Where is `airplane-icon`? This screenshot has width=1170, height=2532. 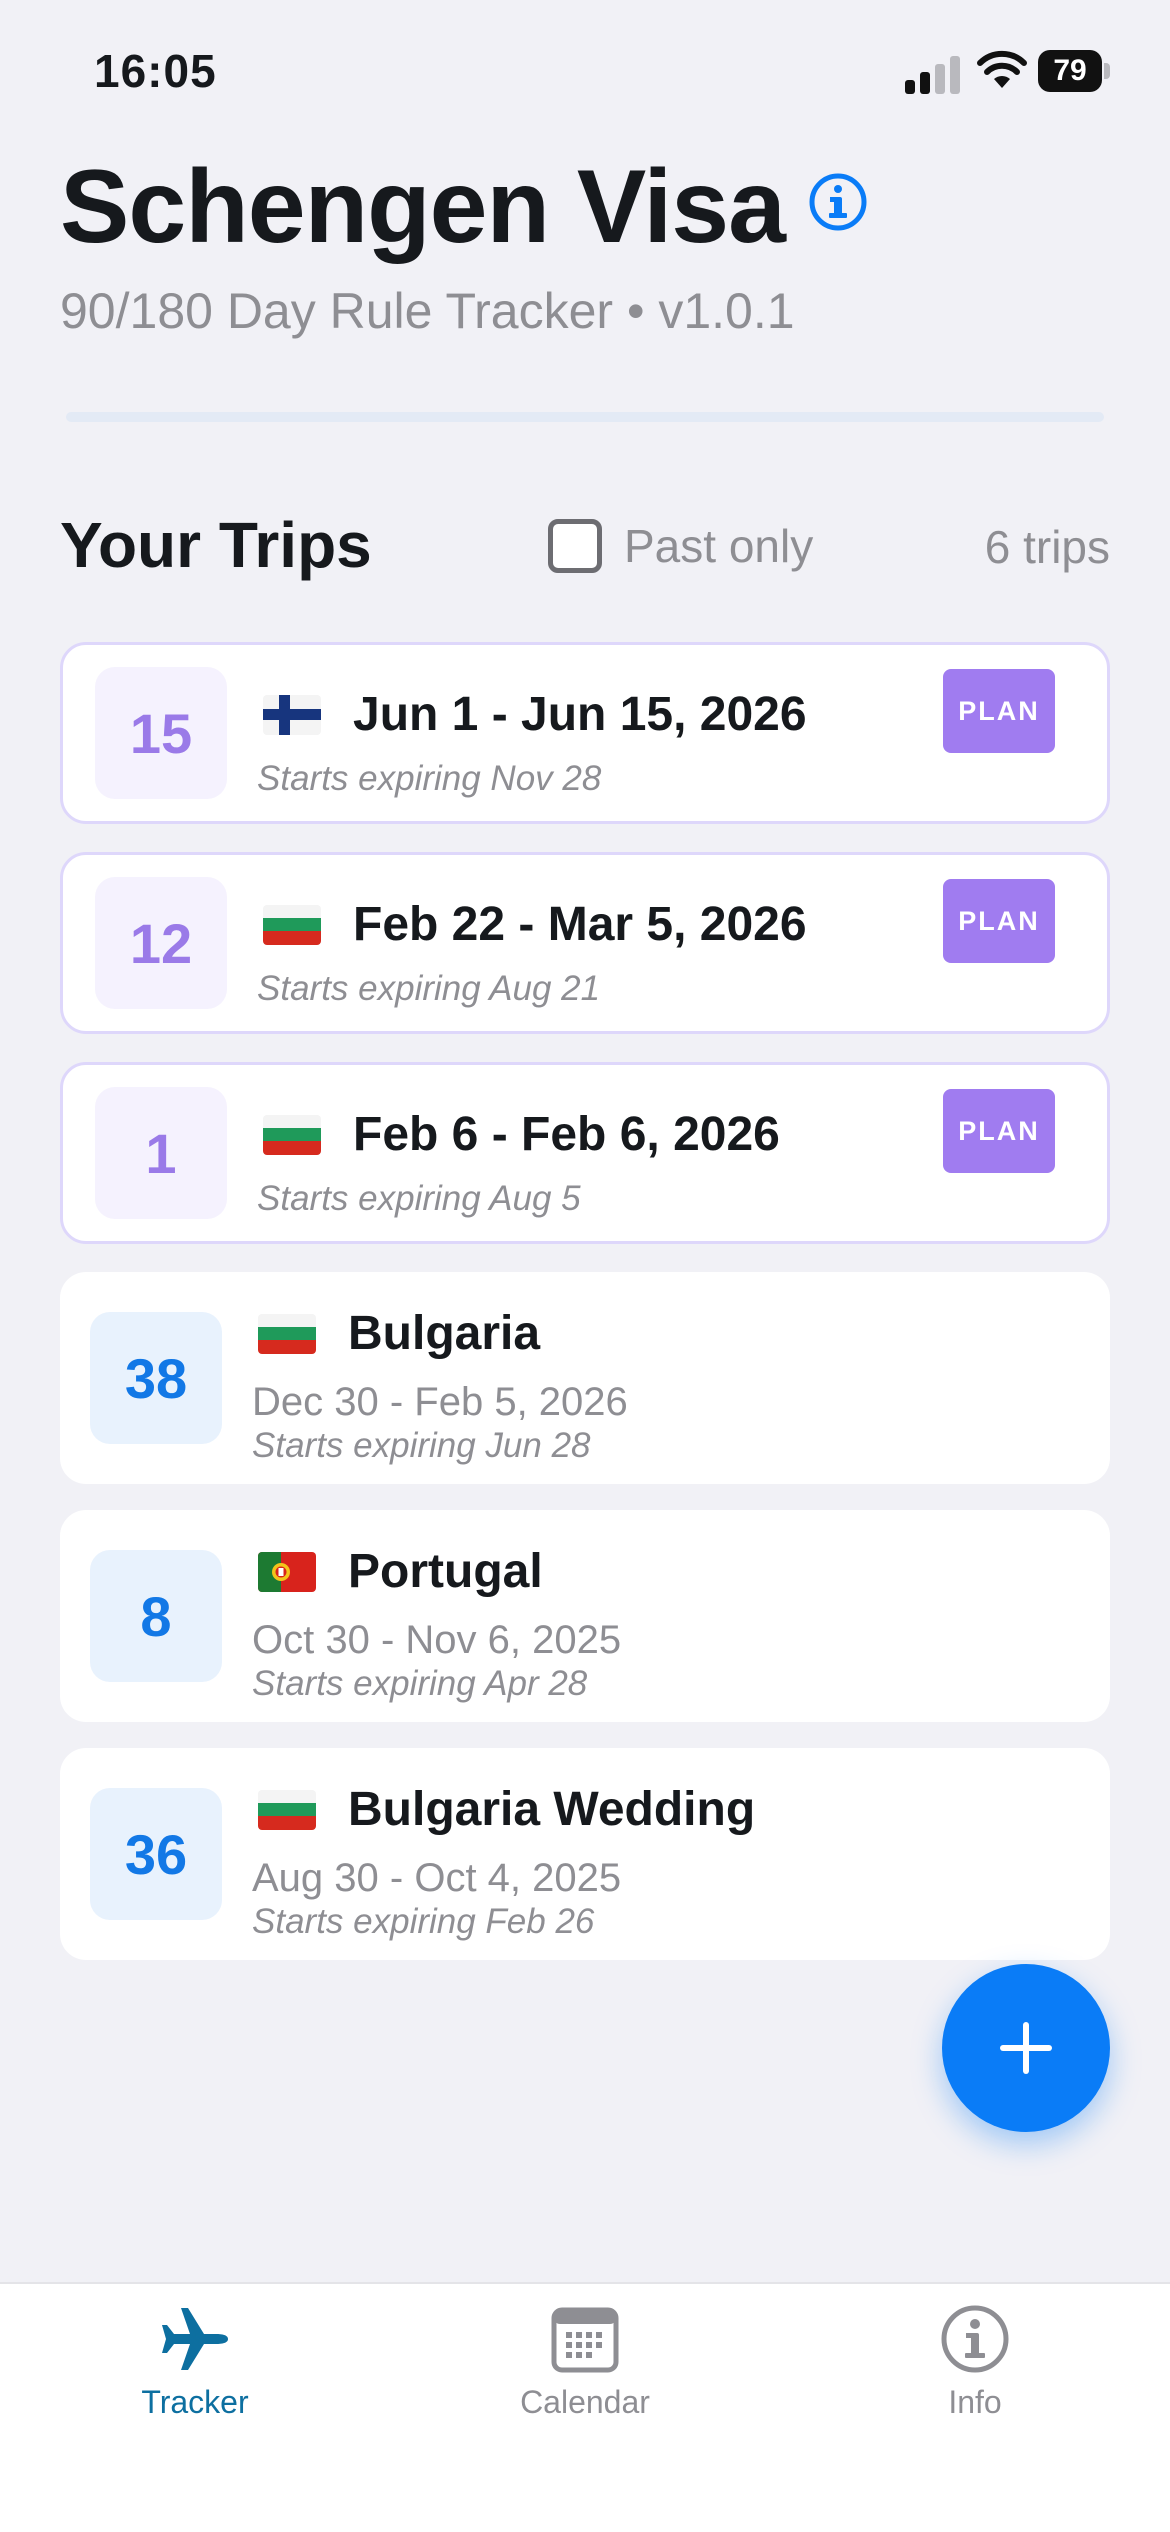
airplane-icon is located at coordinates (195, 2339).